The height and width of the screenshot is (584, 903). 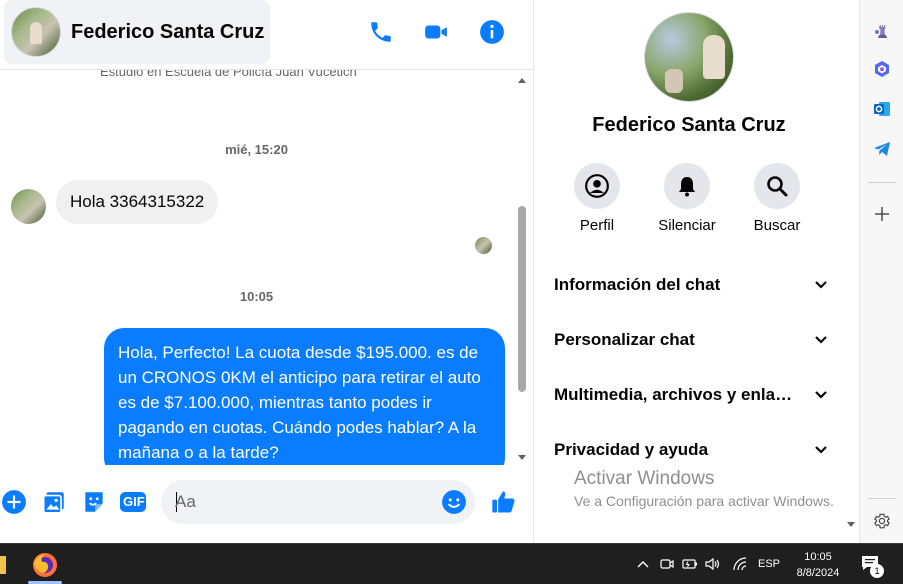 What do you see at coordinates (597, 225) in the screenshot?
I see `profile-label: Perfil` at bounding box center [597, 225].